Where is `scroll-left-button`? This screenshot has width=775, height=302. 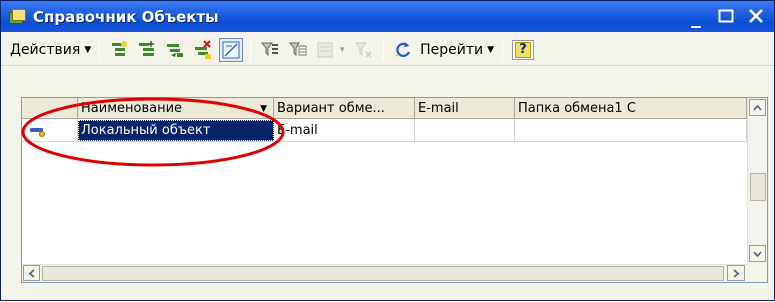 scroll-left-button is located at coordinates (31, 273).